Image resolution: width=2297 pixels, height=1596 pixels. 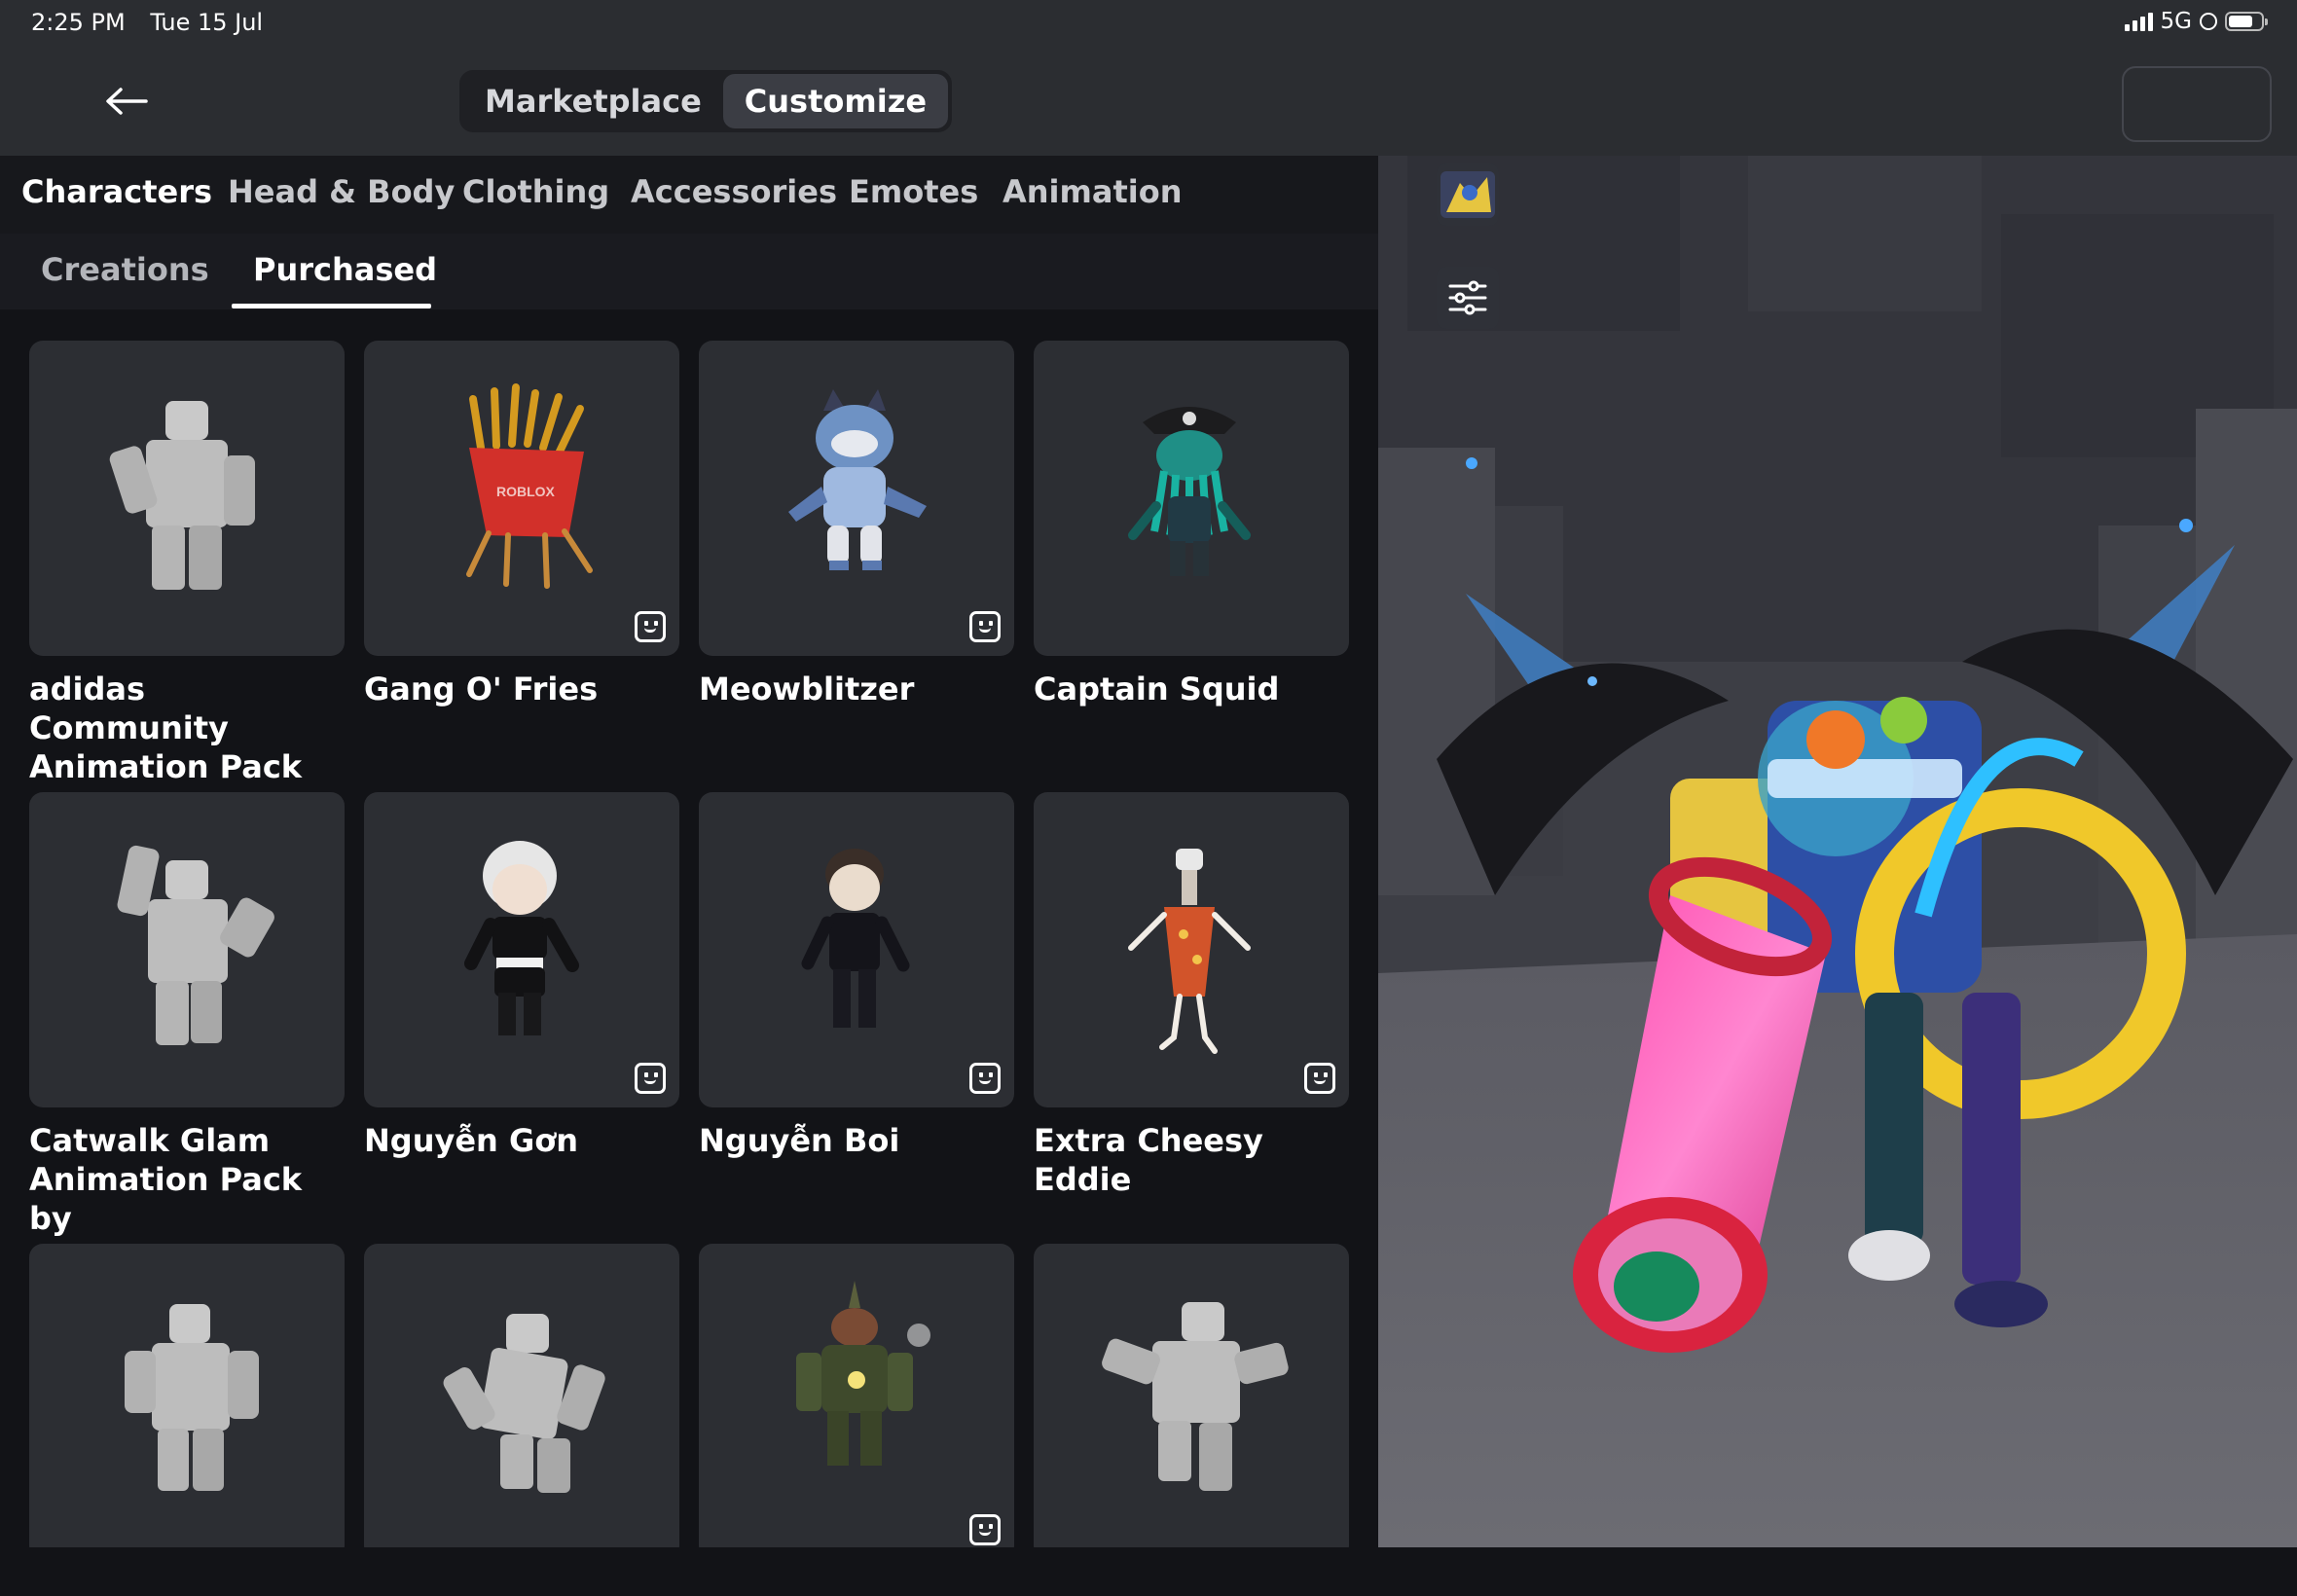 What do you see at coordinates (799, 1141) in the screenshot?
I see `item-name: Nguyễn Boi` at bounding box center [799, 1141].